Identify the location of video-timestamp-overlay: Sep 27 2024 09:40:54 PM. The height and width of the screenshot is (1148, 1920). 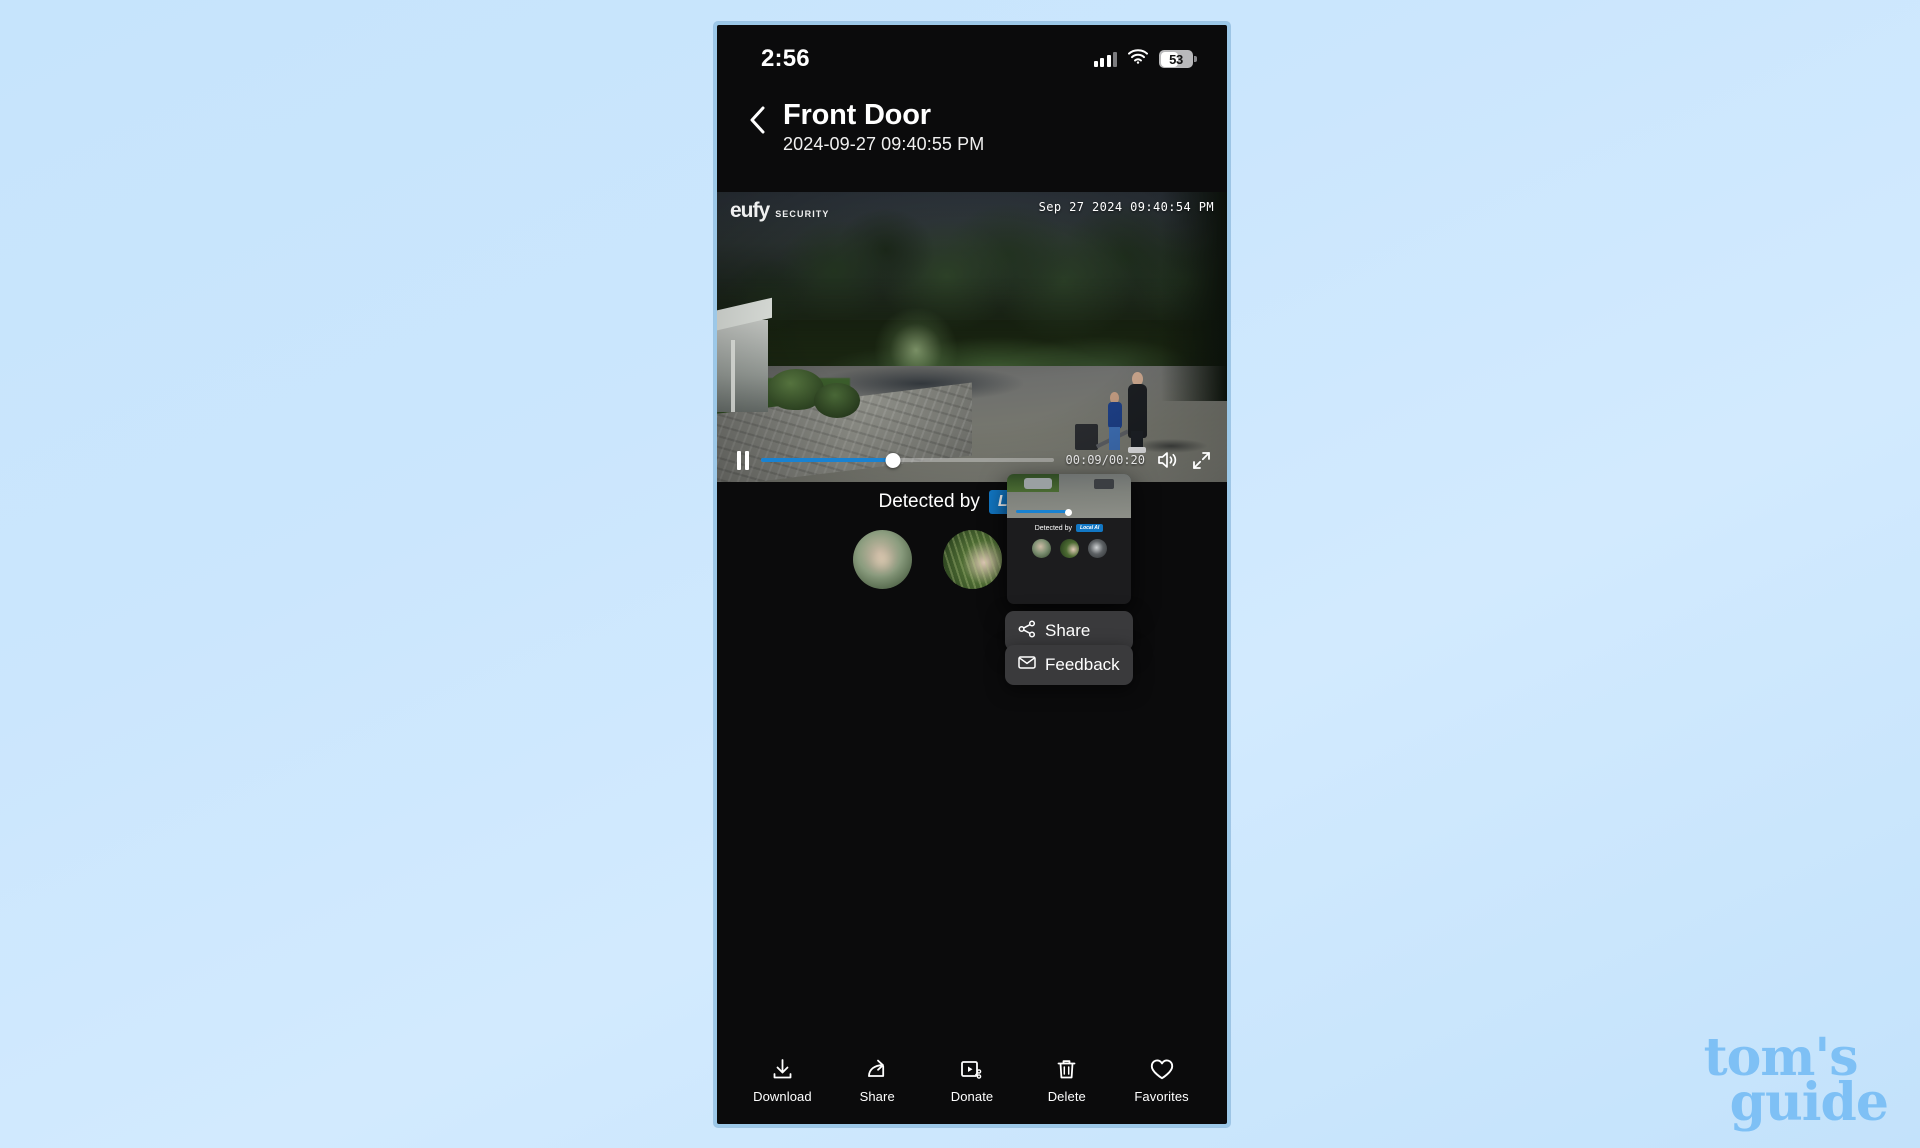
(1126, 207).